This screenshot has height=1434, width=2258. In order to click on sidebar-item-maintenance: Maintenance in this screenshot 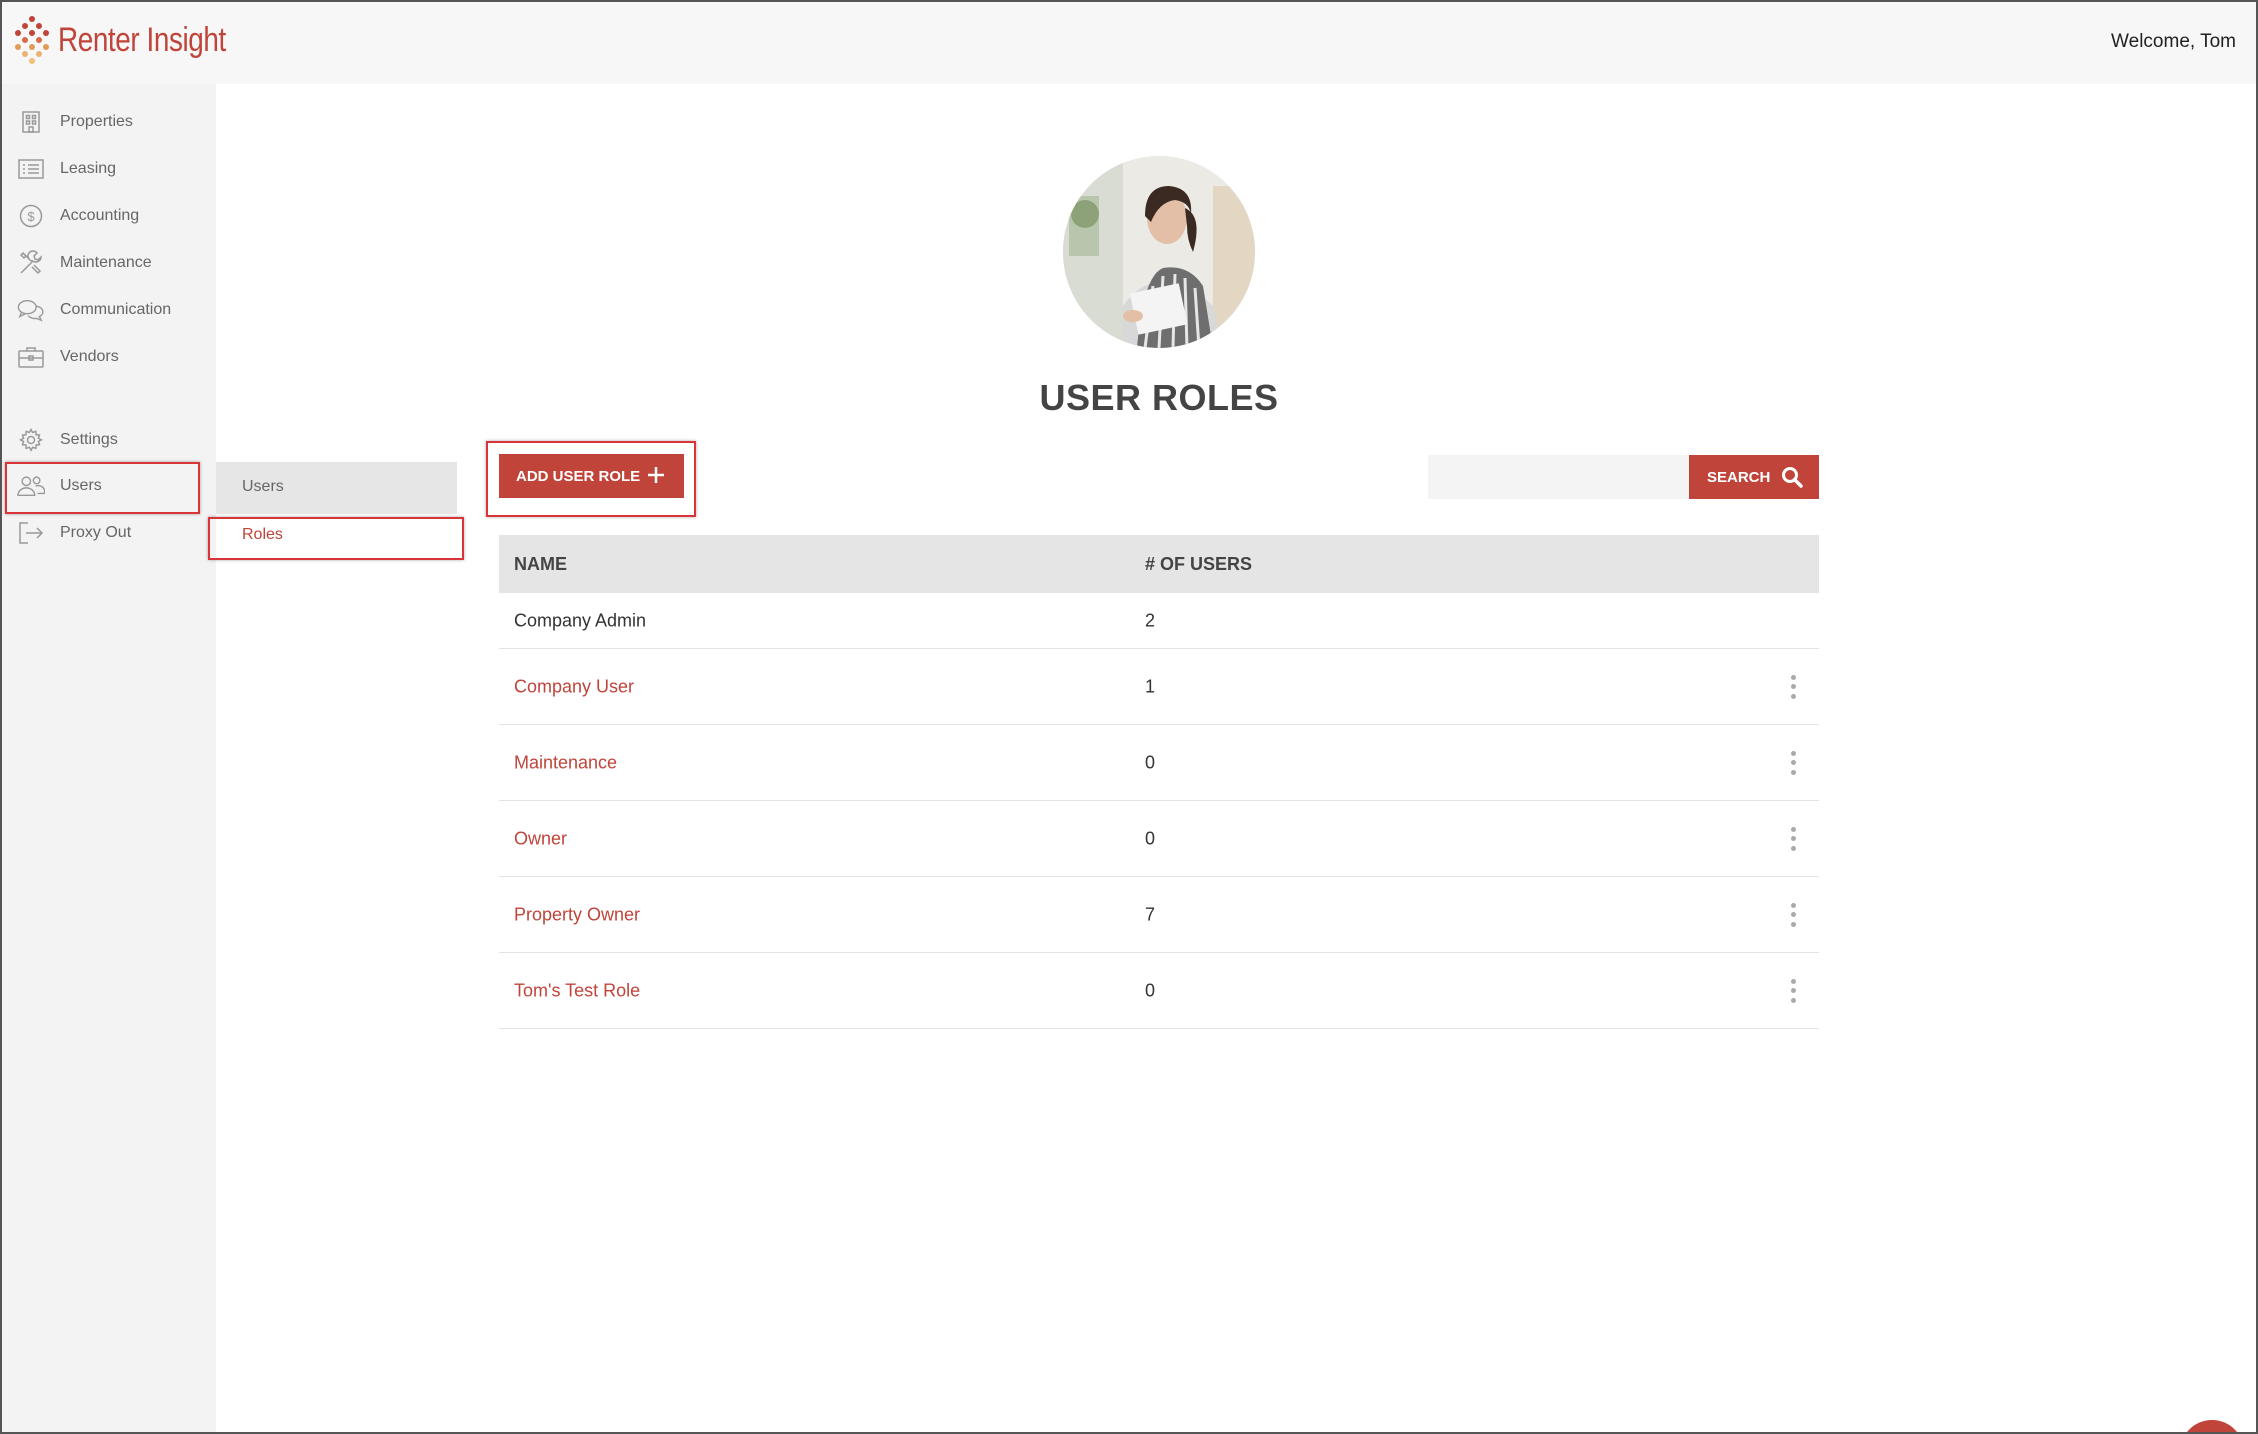, I will do `click(108, 263)`.